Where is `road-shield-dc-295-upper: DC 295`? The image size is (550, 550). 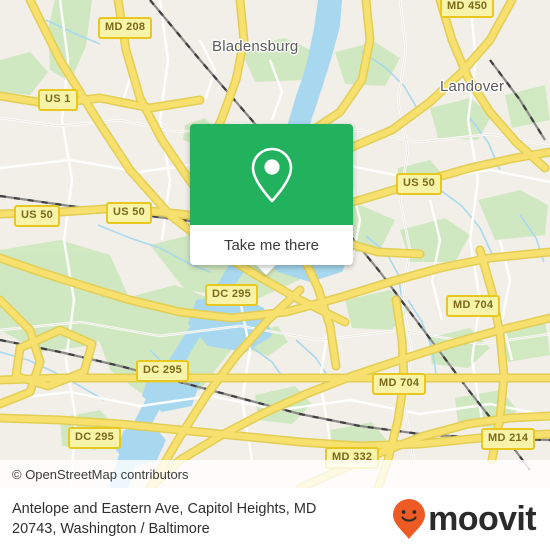
road-shield-dc-295-upper: DC 295 is located at coordinates (232, 295).